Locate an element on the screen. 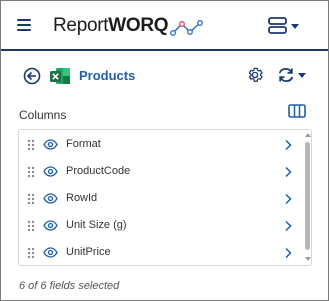  list-item: Format is located at coordinates (161, 144).